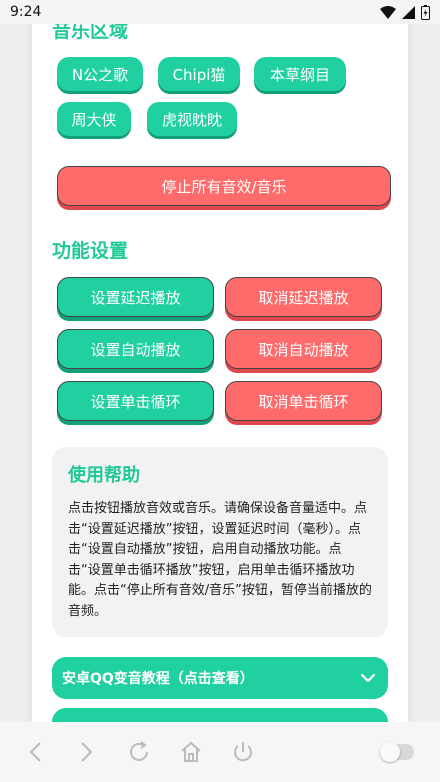 Image resolution: width=440 pixels, height=782 pixels. Describe the element at coordinates (100, 74) in the screenshot. I see `chip-n-song: N公之歌` at that location.